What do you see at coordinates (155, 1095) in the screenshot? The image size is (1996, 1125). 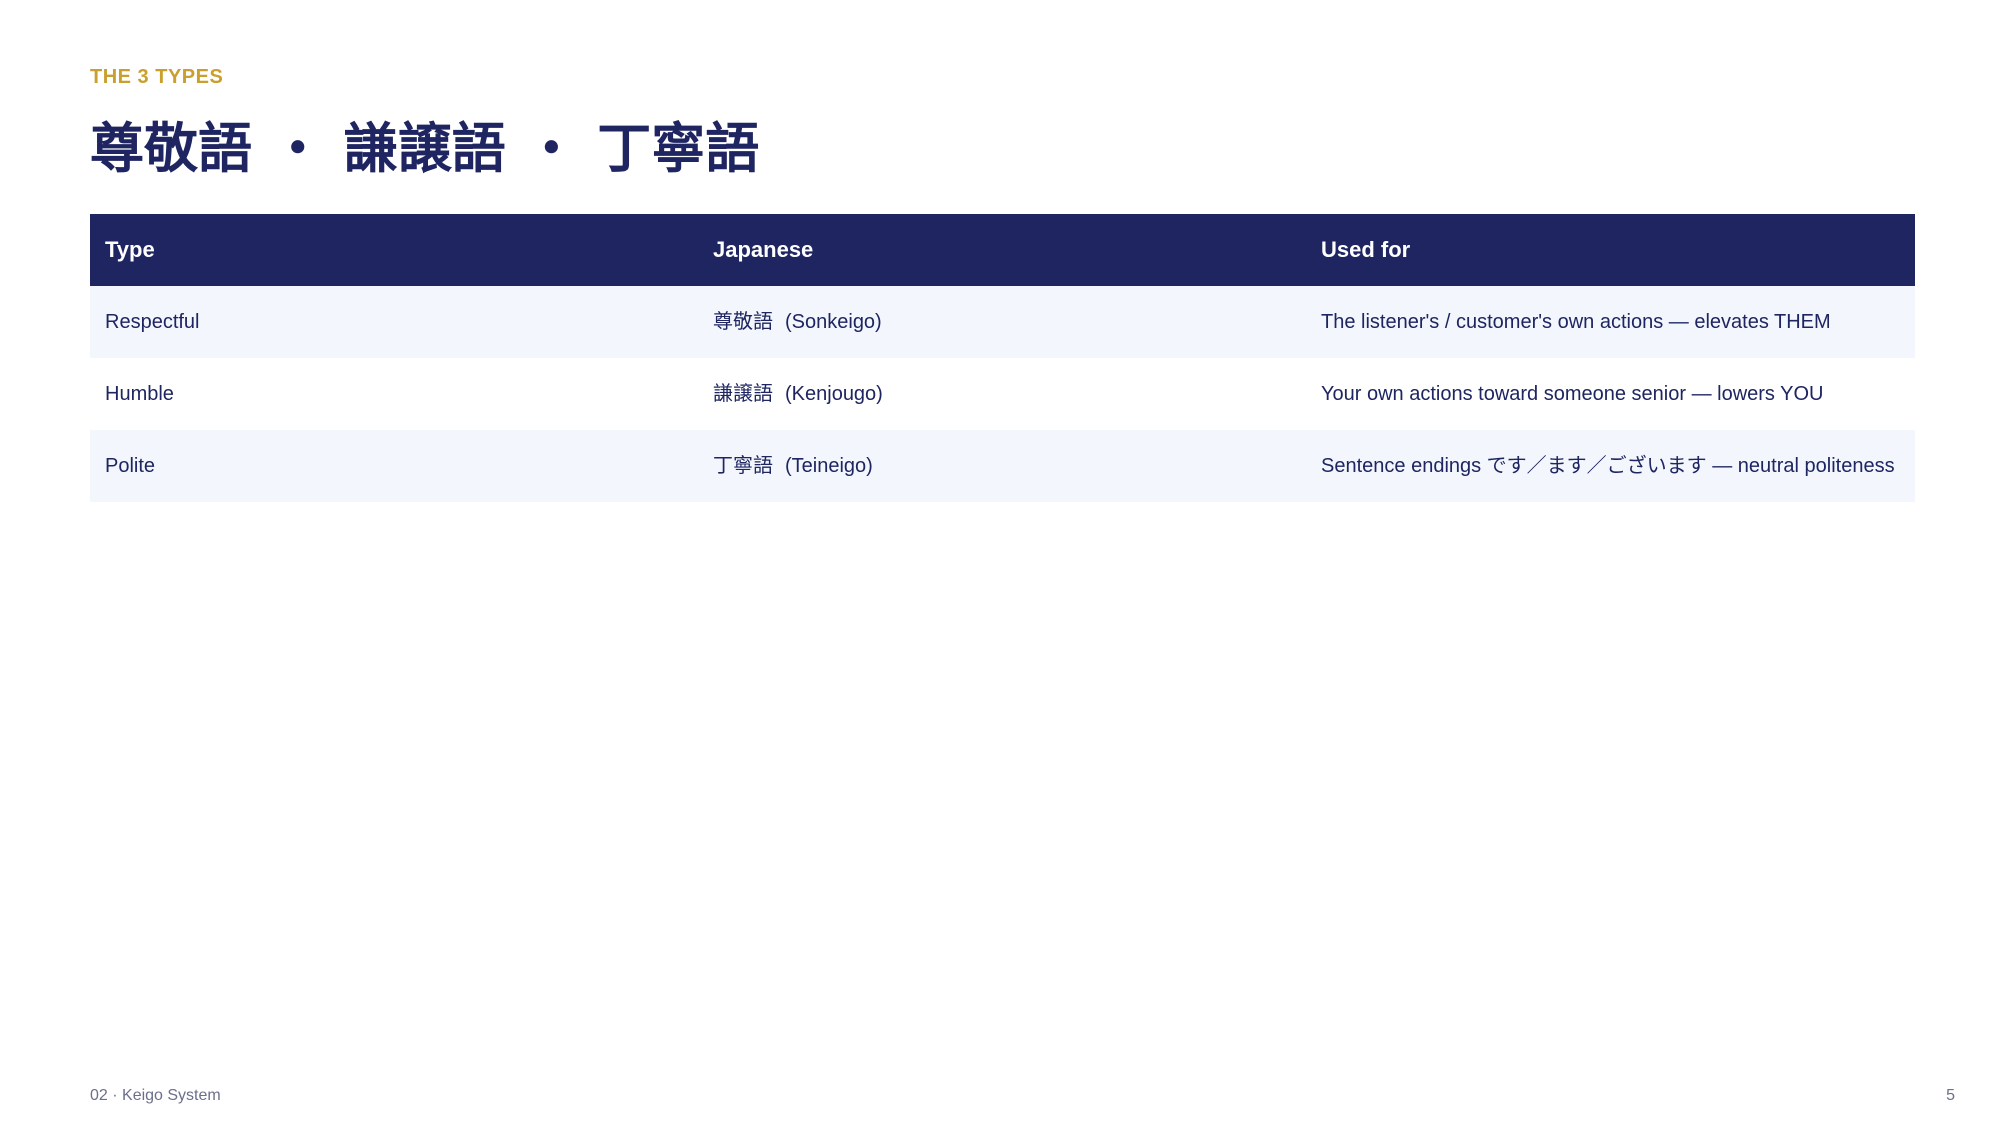 I see `footer-section-label: 02 · Keigo System` at bounding box center [155, 1095].